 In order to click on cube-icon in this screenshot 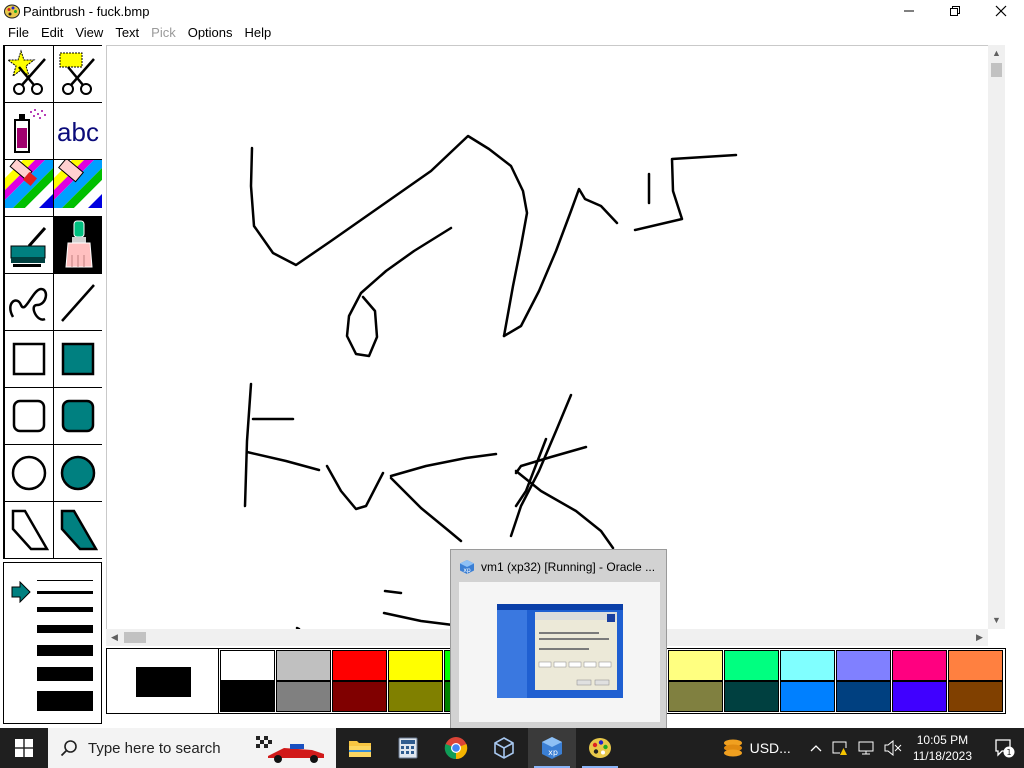, I will do `click(504, 748)`.